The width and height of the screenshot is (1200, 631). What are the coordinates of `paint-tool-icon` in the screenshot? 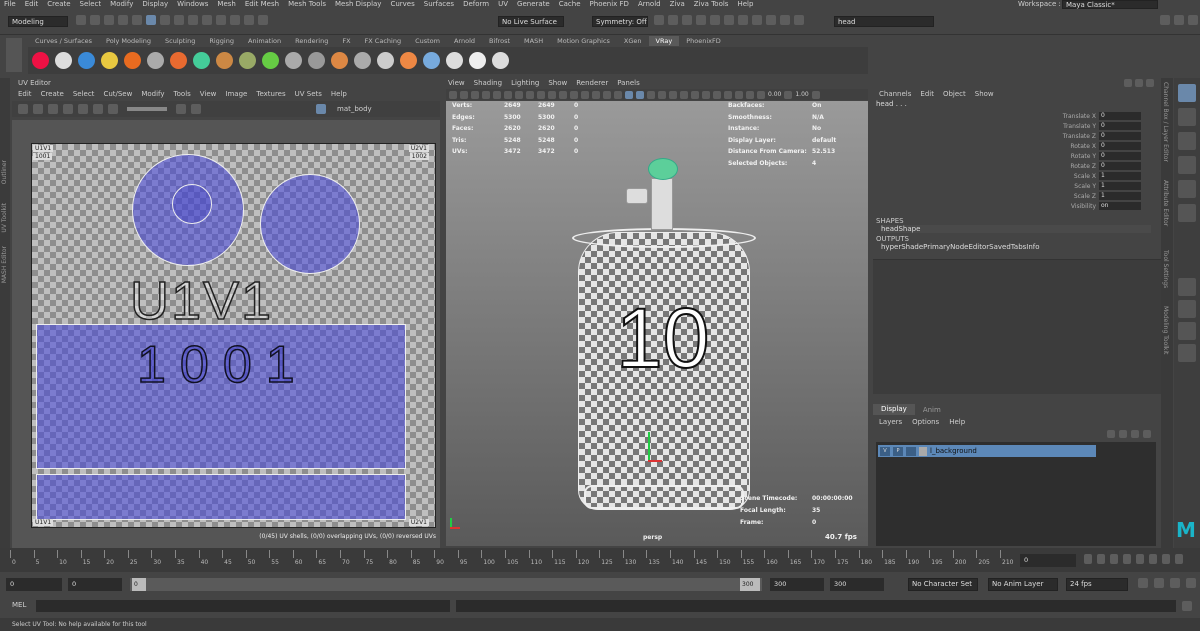 It's located at (1187, 141).